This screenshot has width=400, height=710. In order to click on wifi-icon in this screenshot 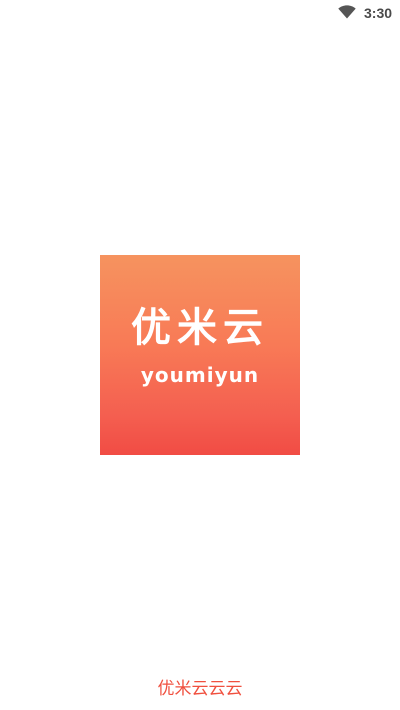, I will do `click(347, 12)`.